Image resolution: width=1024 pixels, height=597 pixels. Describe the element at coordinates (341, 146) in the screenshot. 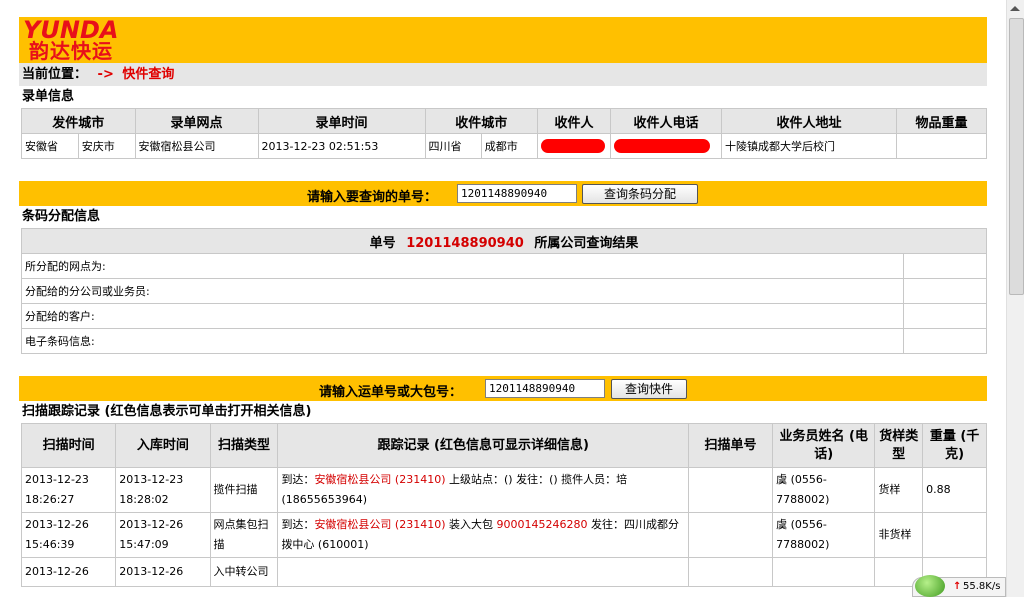

I see `record-time: 2013-12-23 02:51:53` at that location.